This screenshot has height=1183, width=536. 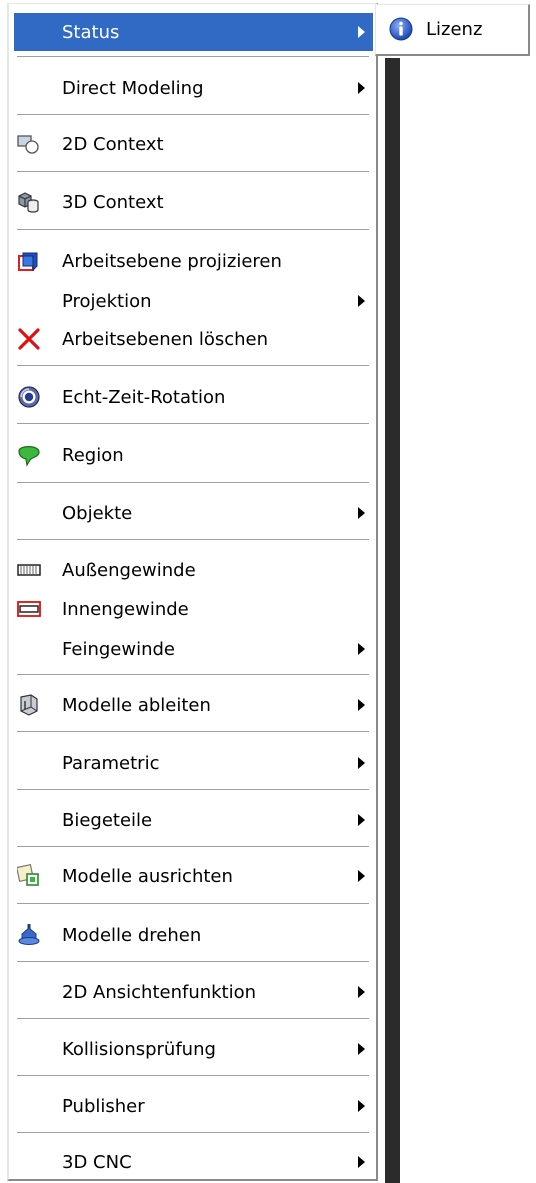 What do you see at coordinates (139, 1049) in the screenshot?
I see `menu-item-label: Kollisionsprüfung` at bounding box center [139, 1049].